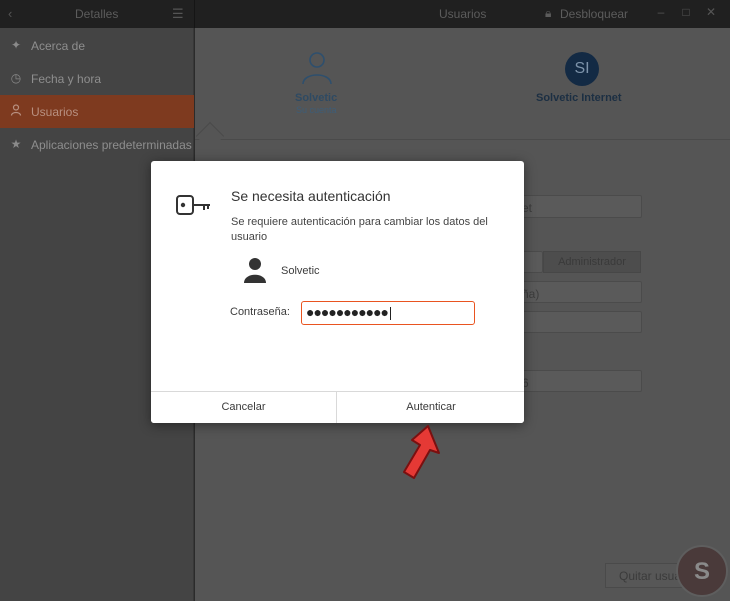  Describe the element at coordinates (578, 381) in the screenshot. I see `language-field: 6` at that location.